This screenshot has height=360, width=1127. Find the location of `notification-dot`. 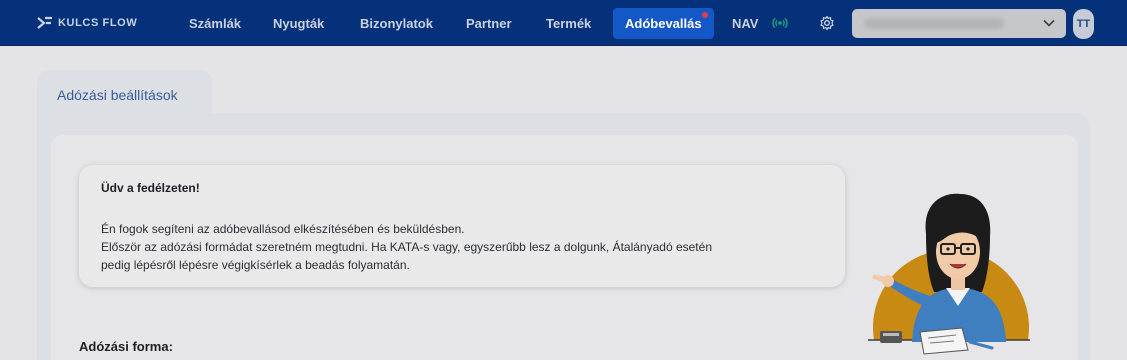

notification-dot is located at coordinates (704, 15).